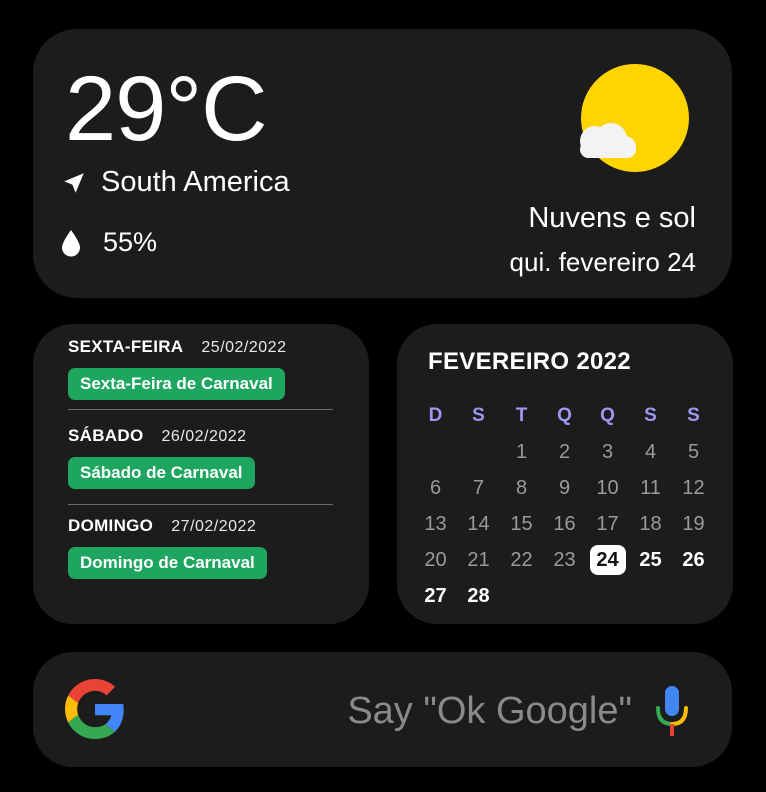  I want to click on calendar-day-label: 26, so click(693, 559).